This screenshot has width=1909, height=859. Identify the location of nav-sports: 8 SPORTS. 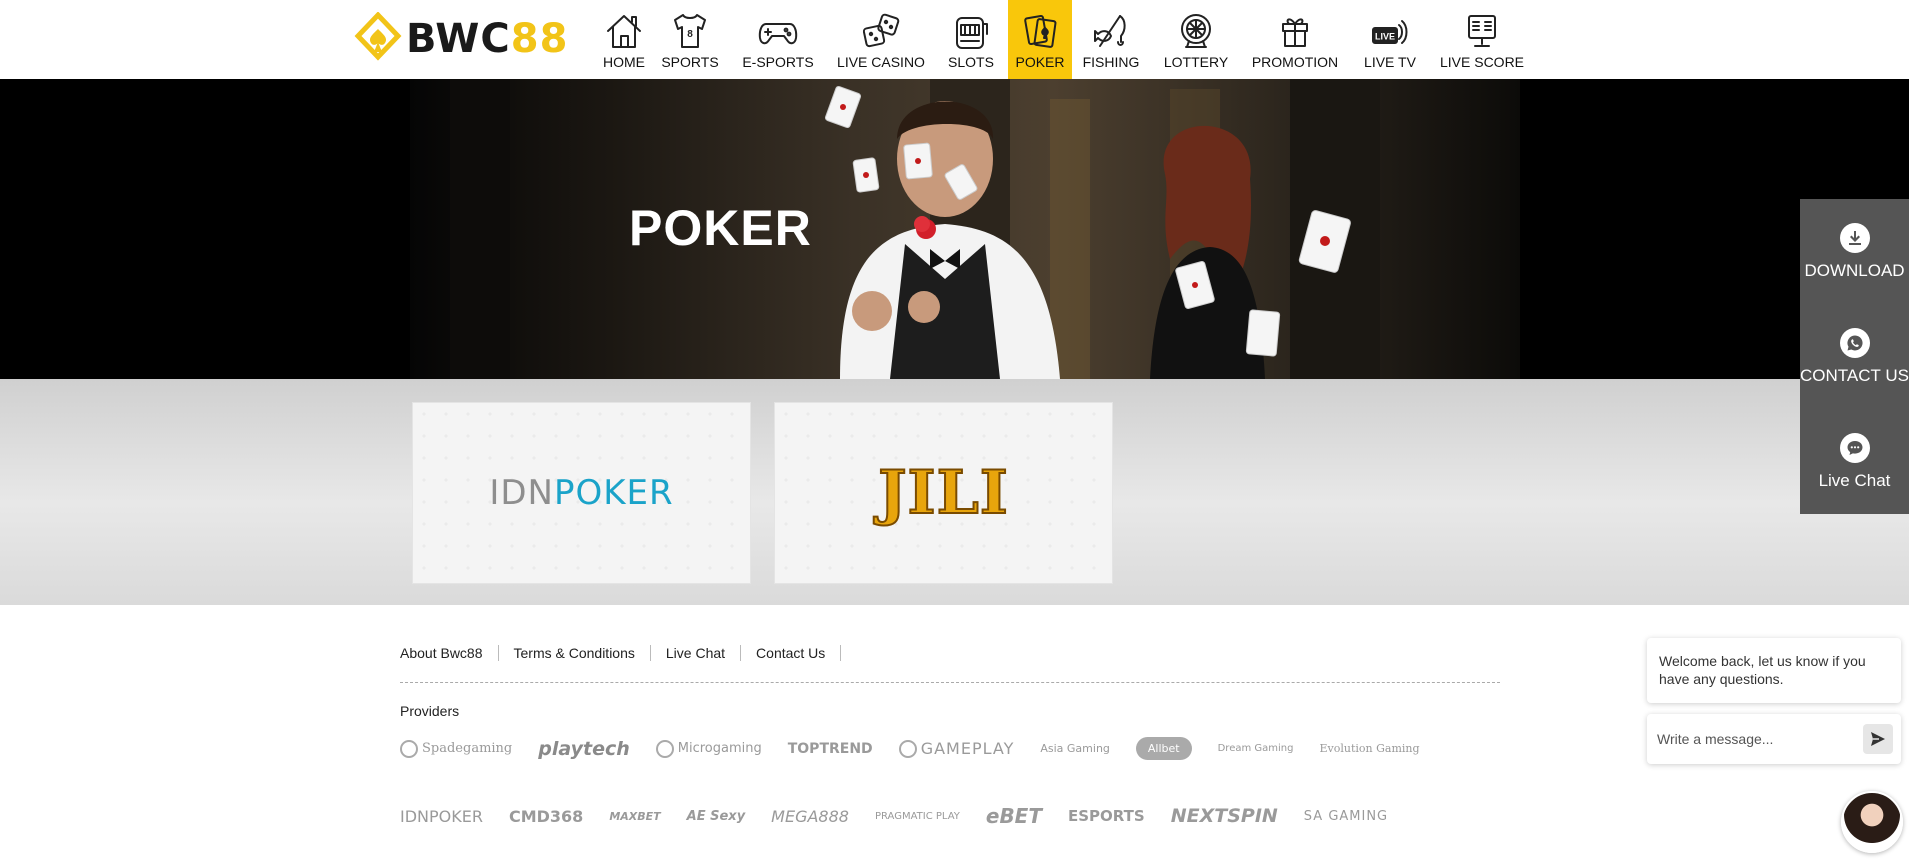
(690, 39).